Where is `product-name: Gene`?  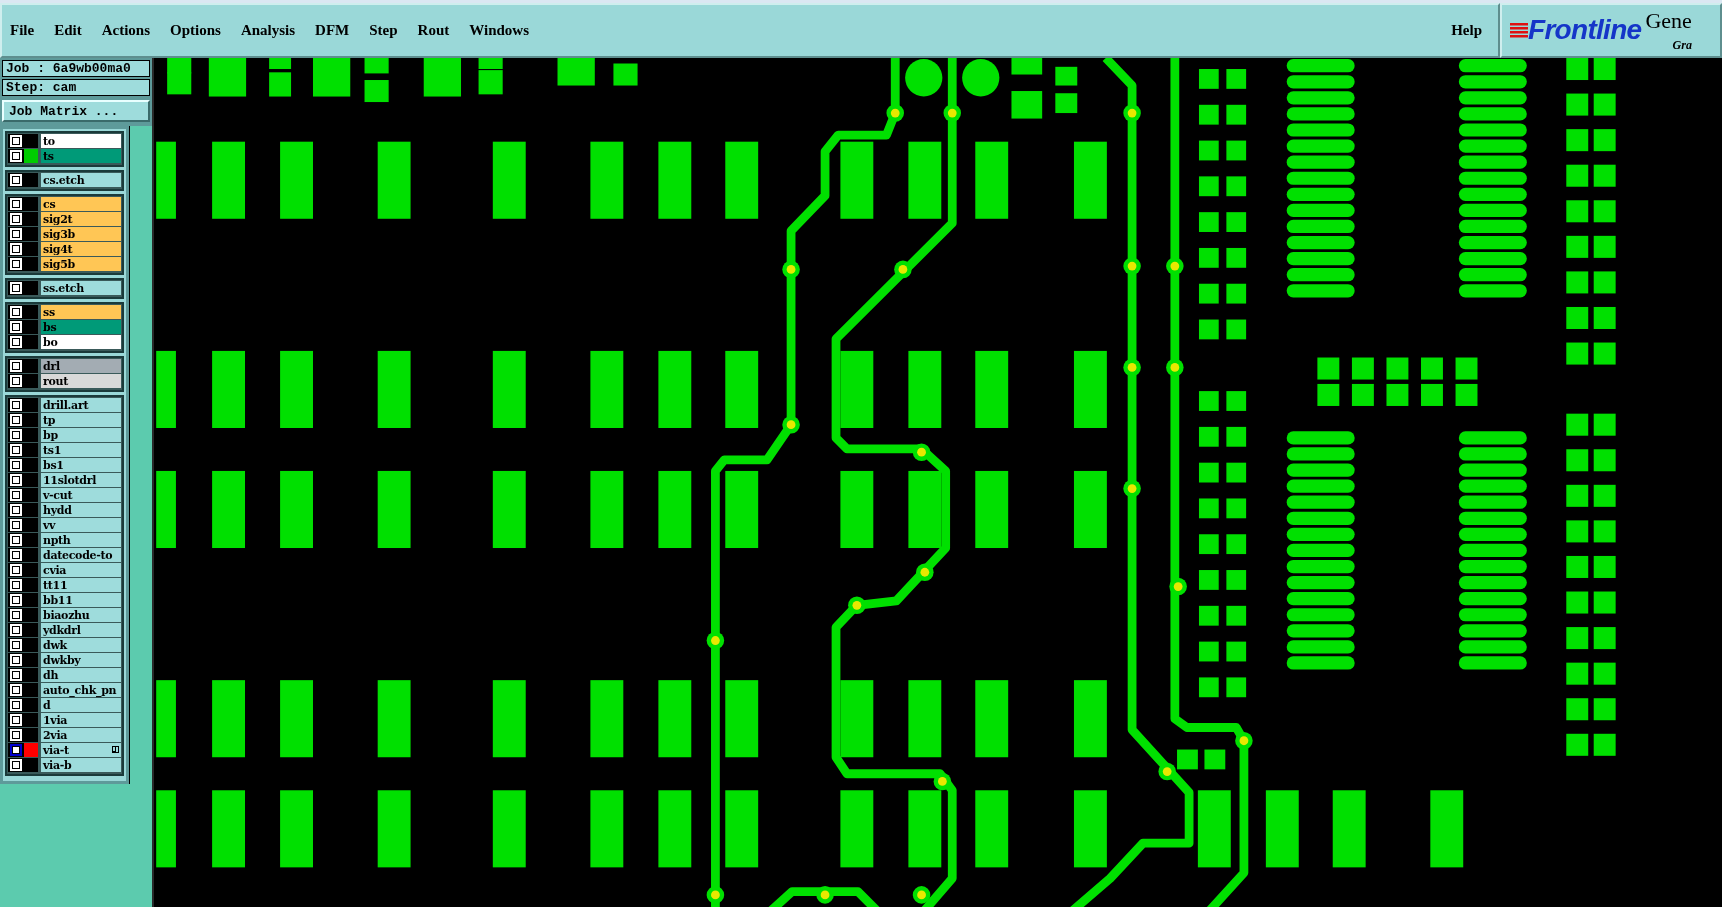 product-name: Gene is located at coordinates (1668, 21).